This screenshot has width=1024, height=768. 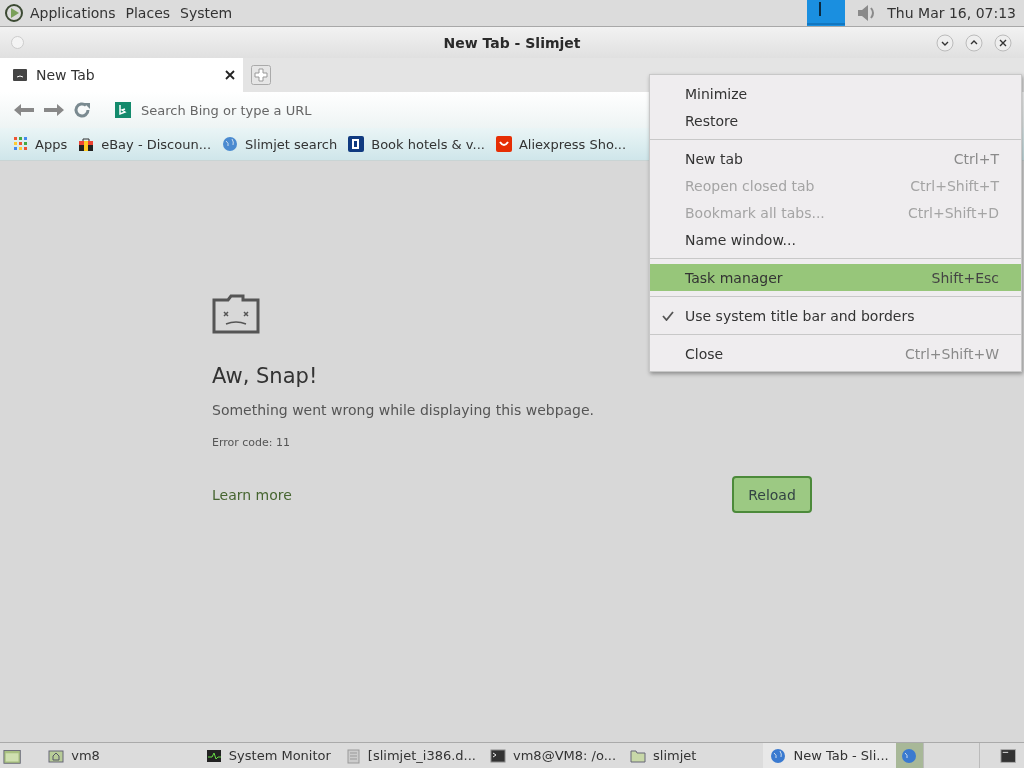 What do you see at coordinates (252, 442) in the screenshot?
I see `error-code: Error code: 11` at bounding box center [252, 442].